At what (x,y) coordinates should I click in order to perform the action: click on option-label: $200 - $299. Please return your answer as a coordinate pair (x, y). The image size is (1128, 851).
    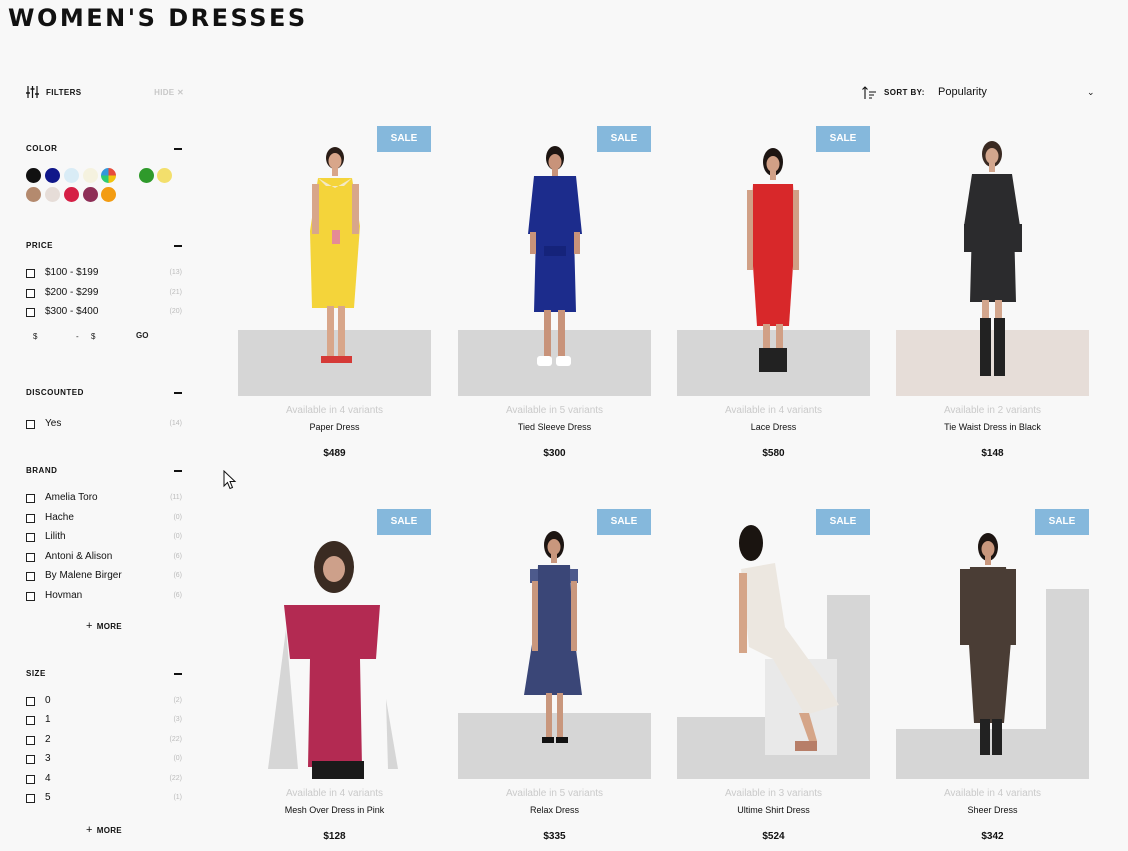
    Looking at the image, I should click on (72, 292).